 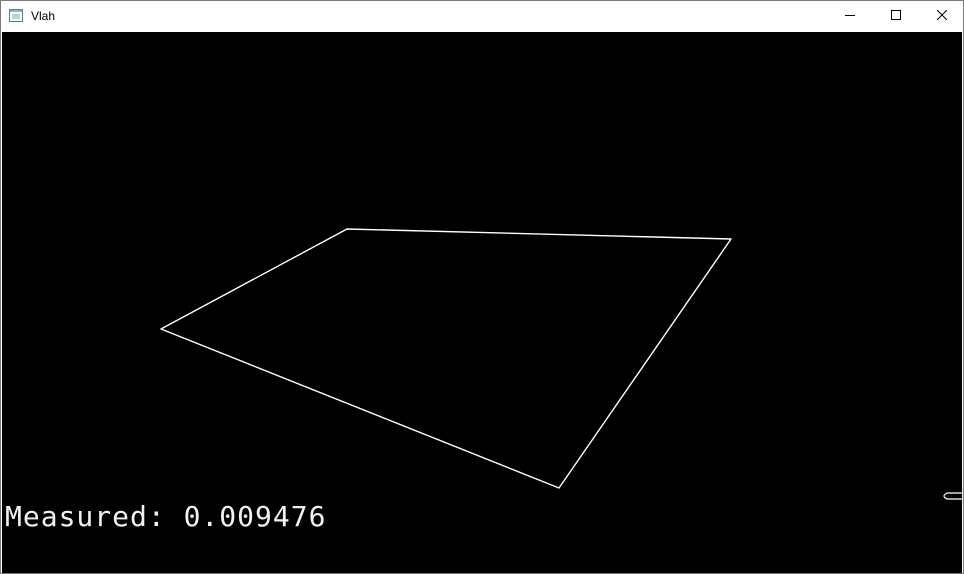 I want to click on minimize-icon, so click(x=850, y=16).